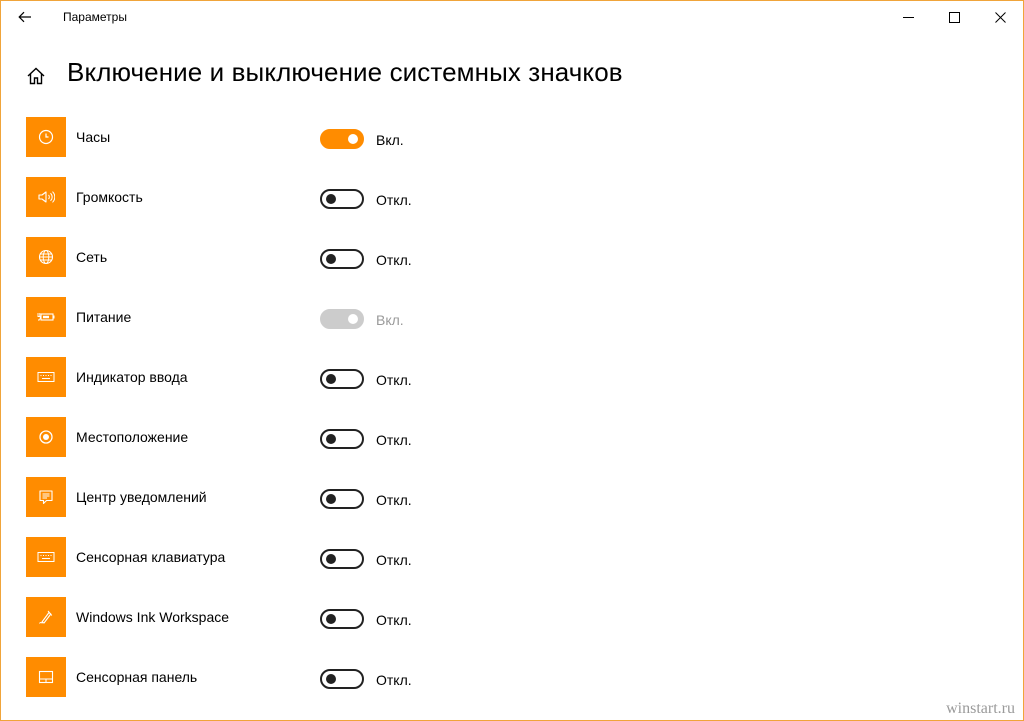  I want to click on list-item-clock: Часы Вкл., so click(326, 147).